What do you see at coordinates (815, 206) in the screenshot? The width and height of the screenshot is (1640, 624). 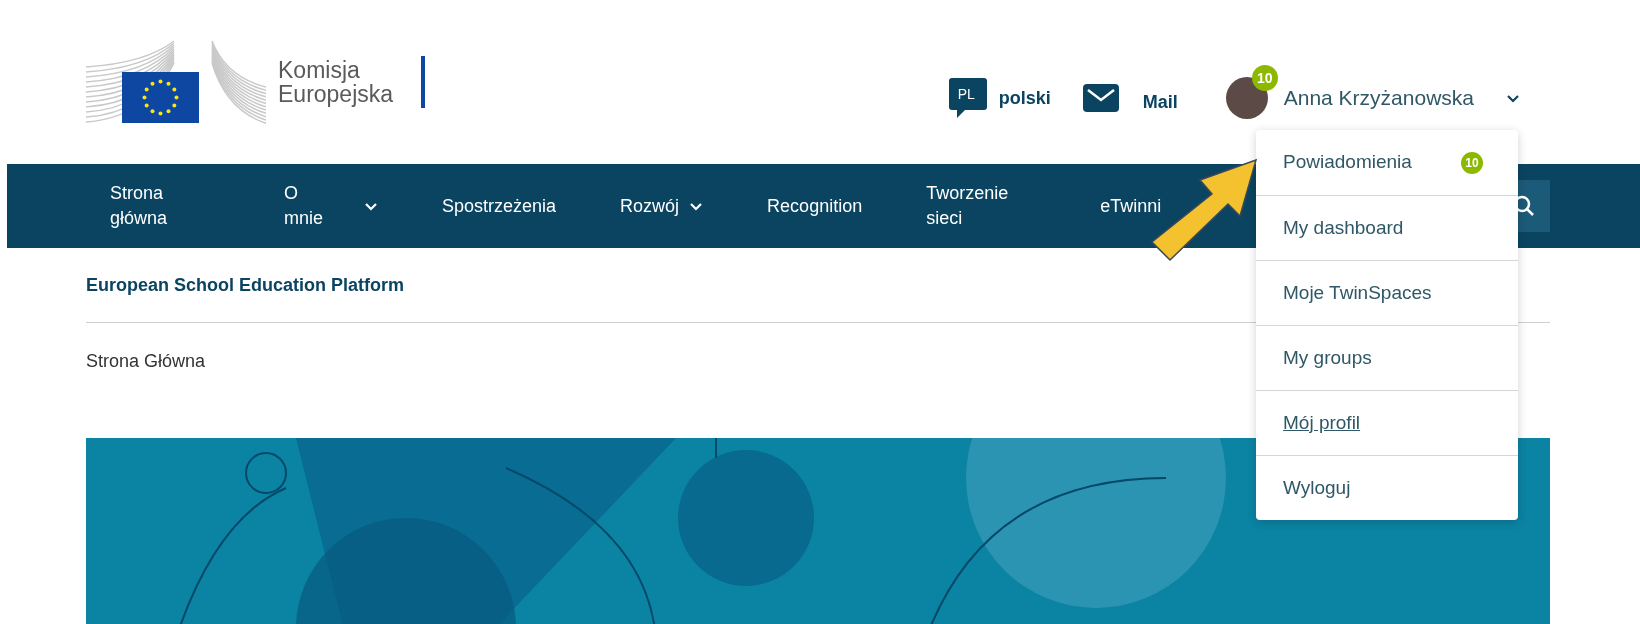 I see `nav-item: Recognition` at bounding box center [815, 206].